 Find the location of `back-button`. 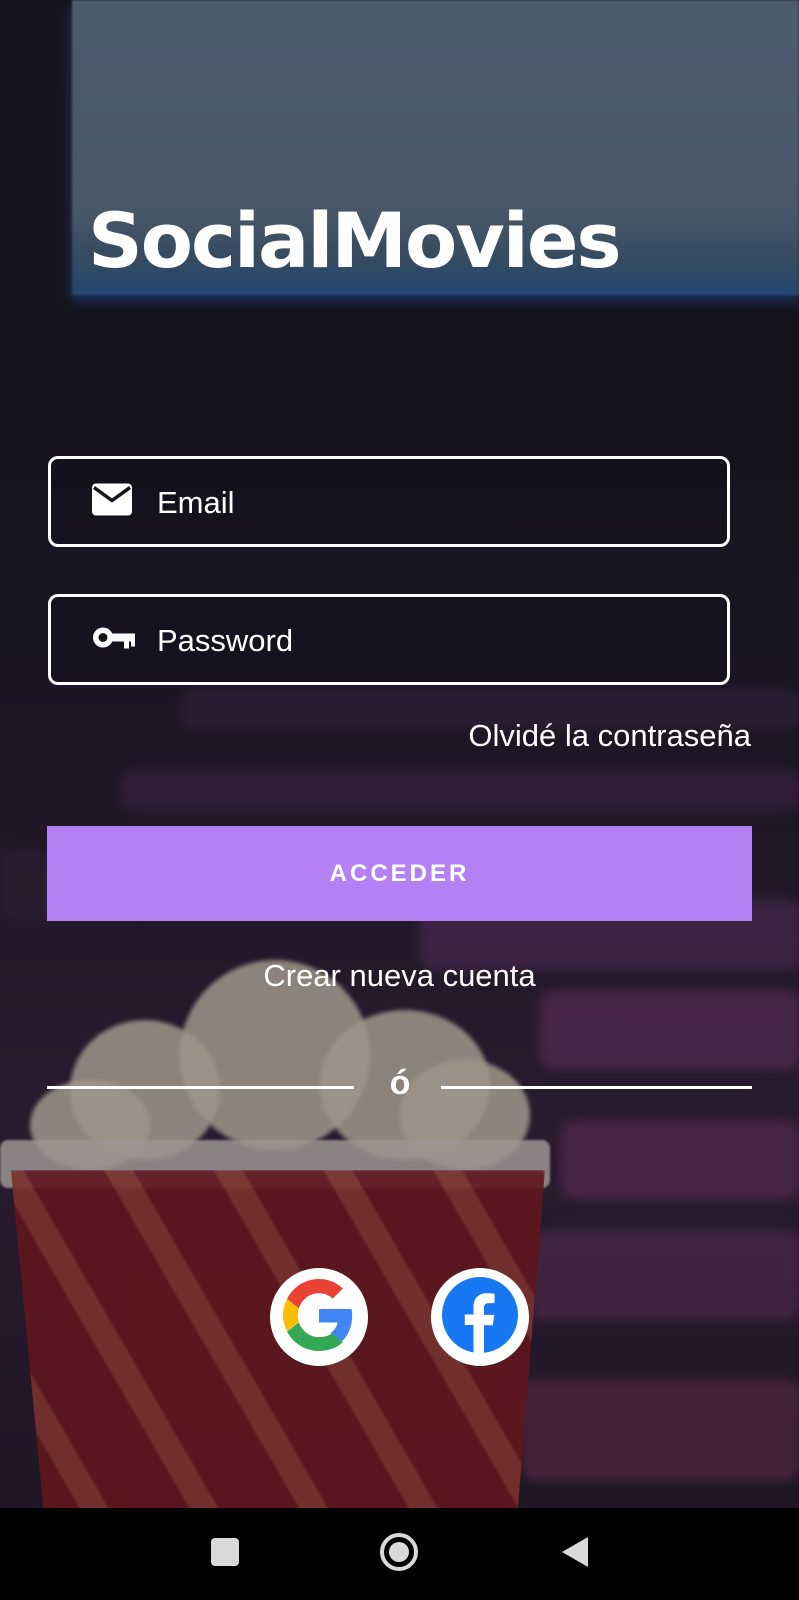

back-button is located at coordinates (575, 1554).